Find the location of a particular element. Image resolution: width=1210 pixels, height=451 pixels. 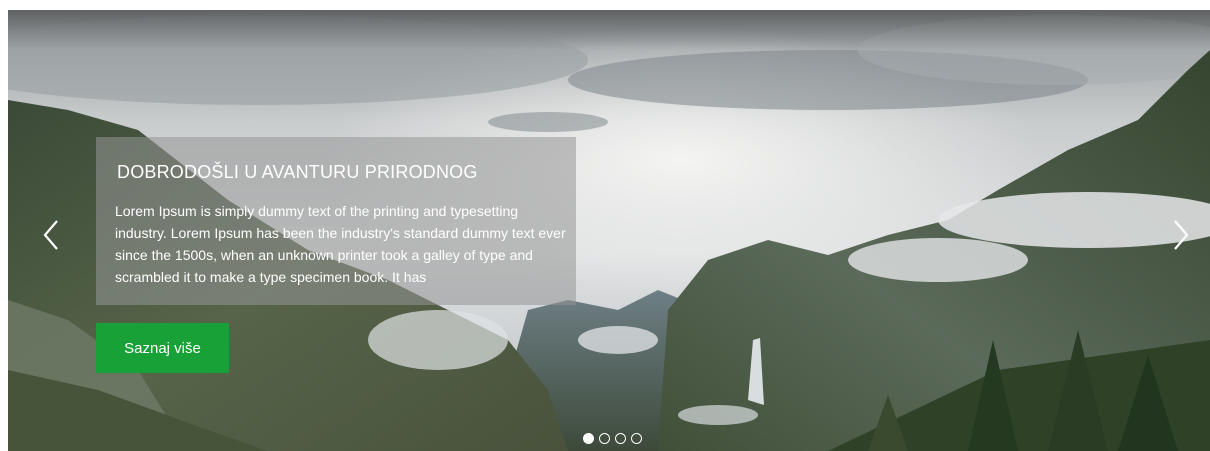

next-slide-button is located at coordinates (1180, 235).